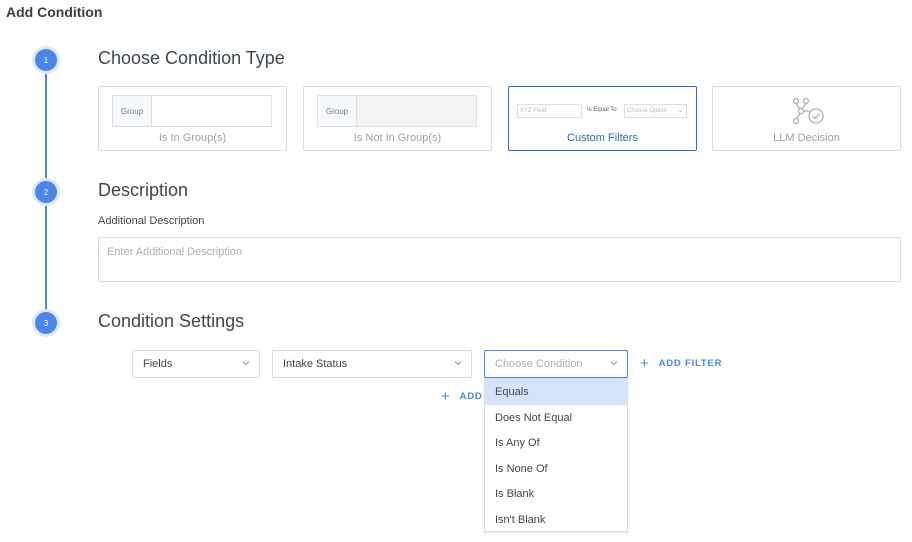  What do you see at coordinates (549, 111) in the screenshot?
I see `field-preview: XYZ Field` at bounding box center [549, 111].